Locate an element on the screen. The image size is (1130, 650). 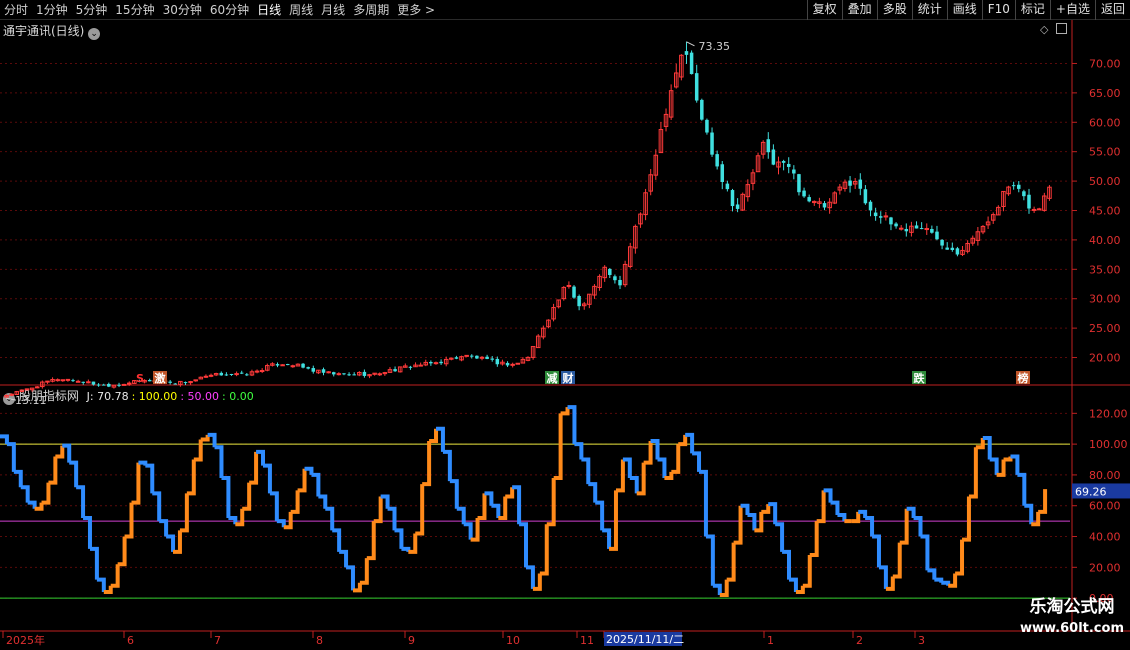
more-periods-button: 更多 > is located at coordinates (416, 10).